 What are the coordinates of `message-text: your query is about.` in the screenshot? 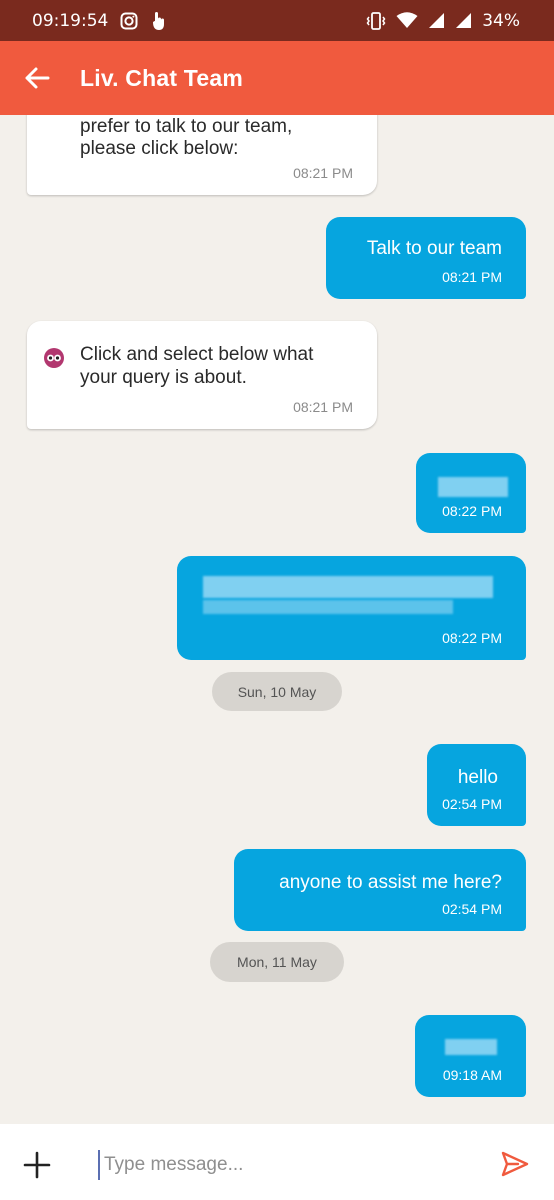 It's located at (163, 377).